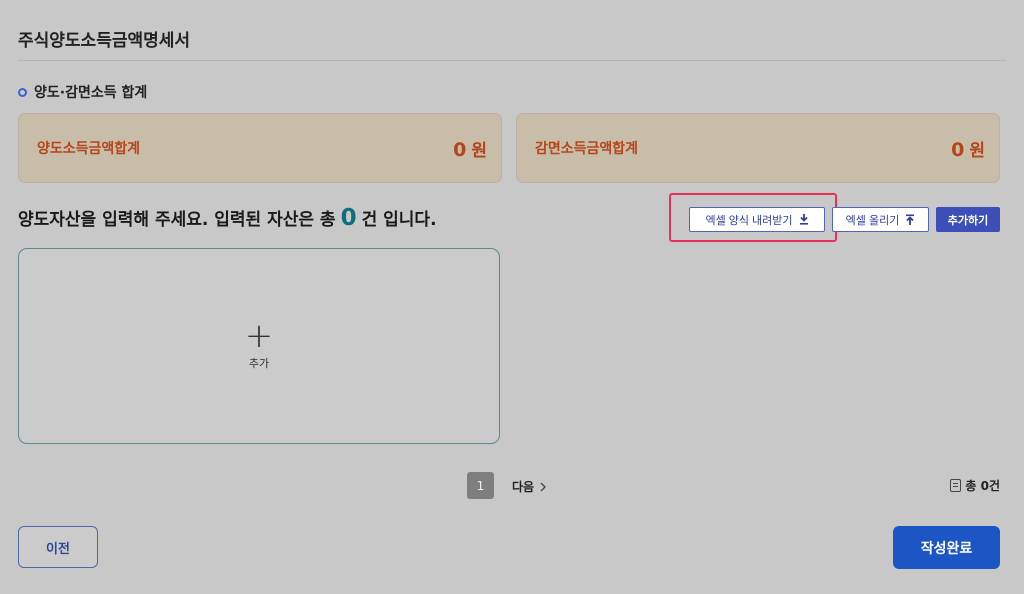  I want to click on bullet-ring-icon, so click(22, 92).